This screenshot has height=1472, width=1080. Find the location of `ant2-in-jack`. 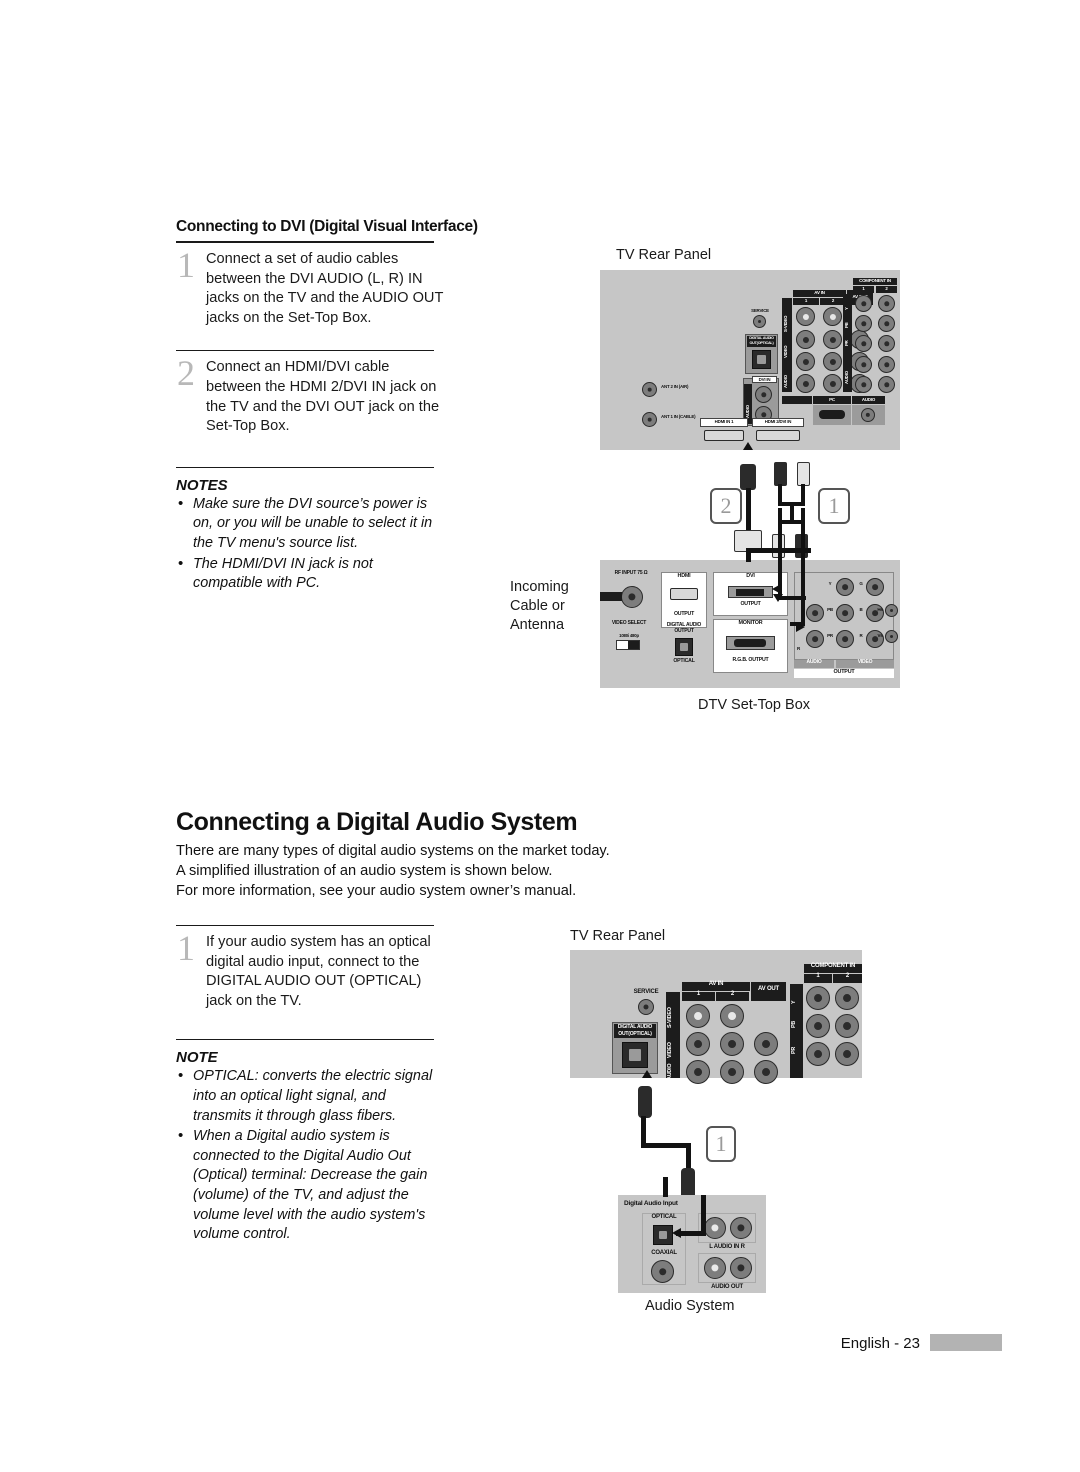

ant2-in-jack is located at coordinates (649, 389).